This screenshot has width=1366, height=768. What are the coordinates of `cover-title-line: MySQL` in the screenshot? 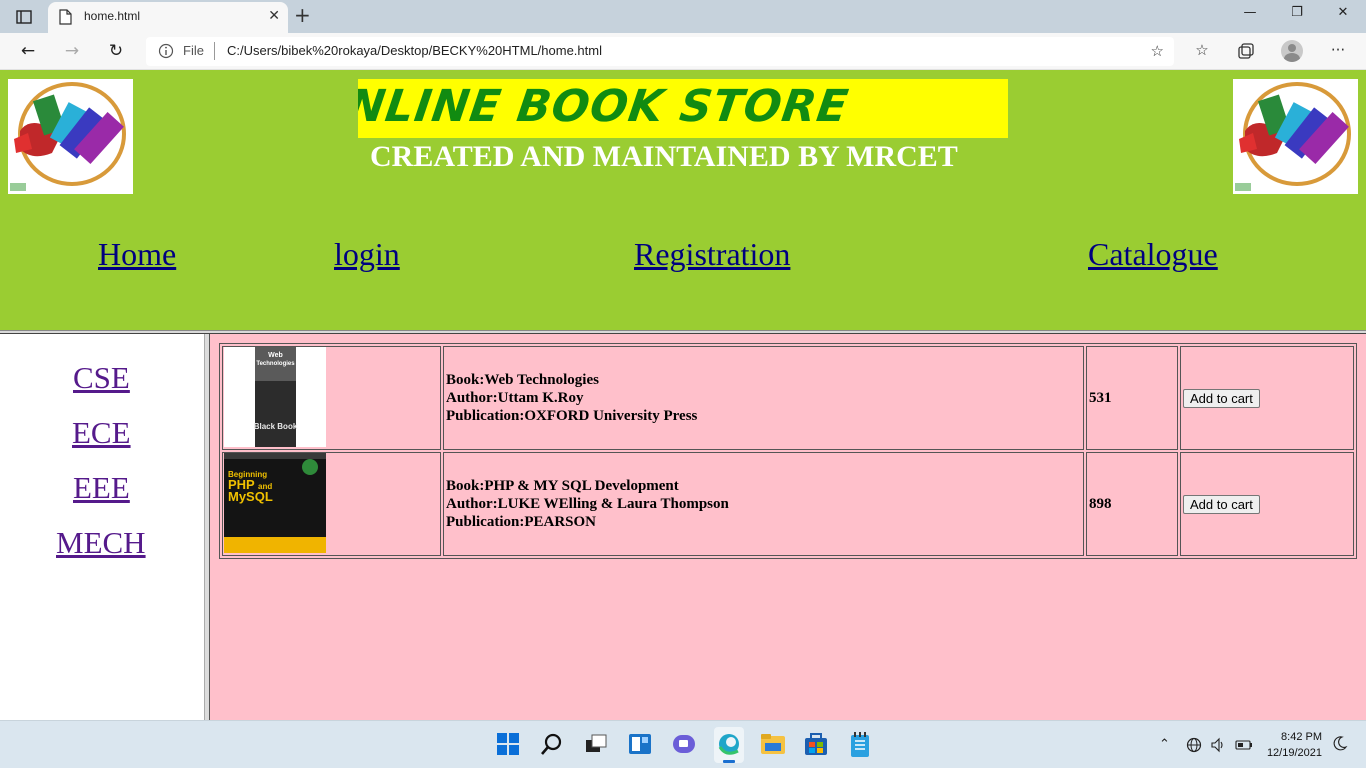 It's located at (250, 496).